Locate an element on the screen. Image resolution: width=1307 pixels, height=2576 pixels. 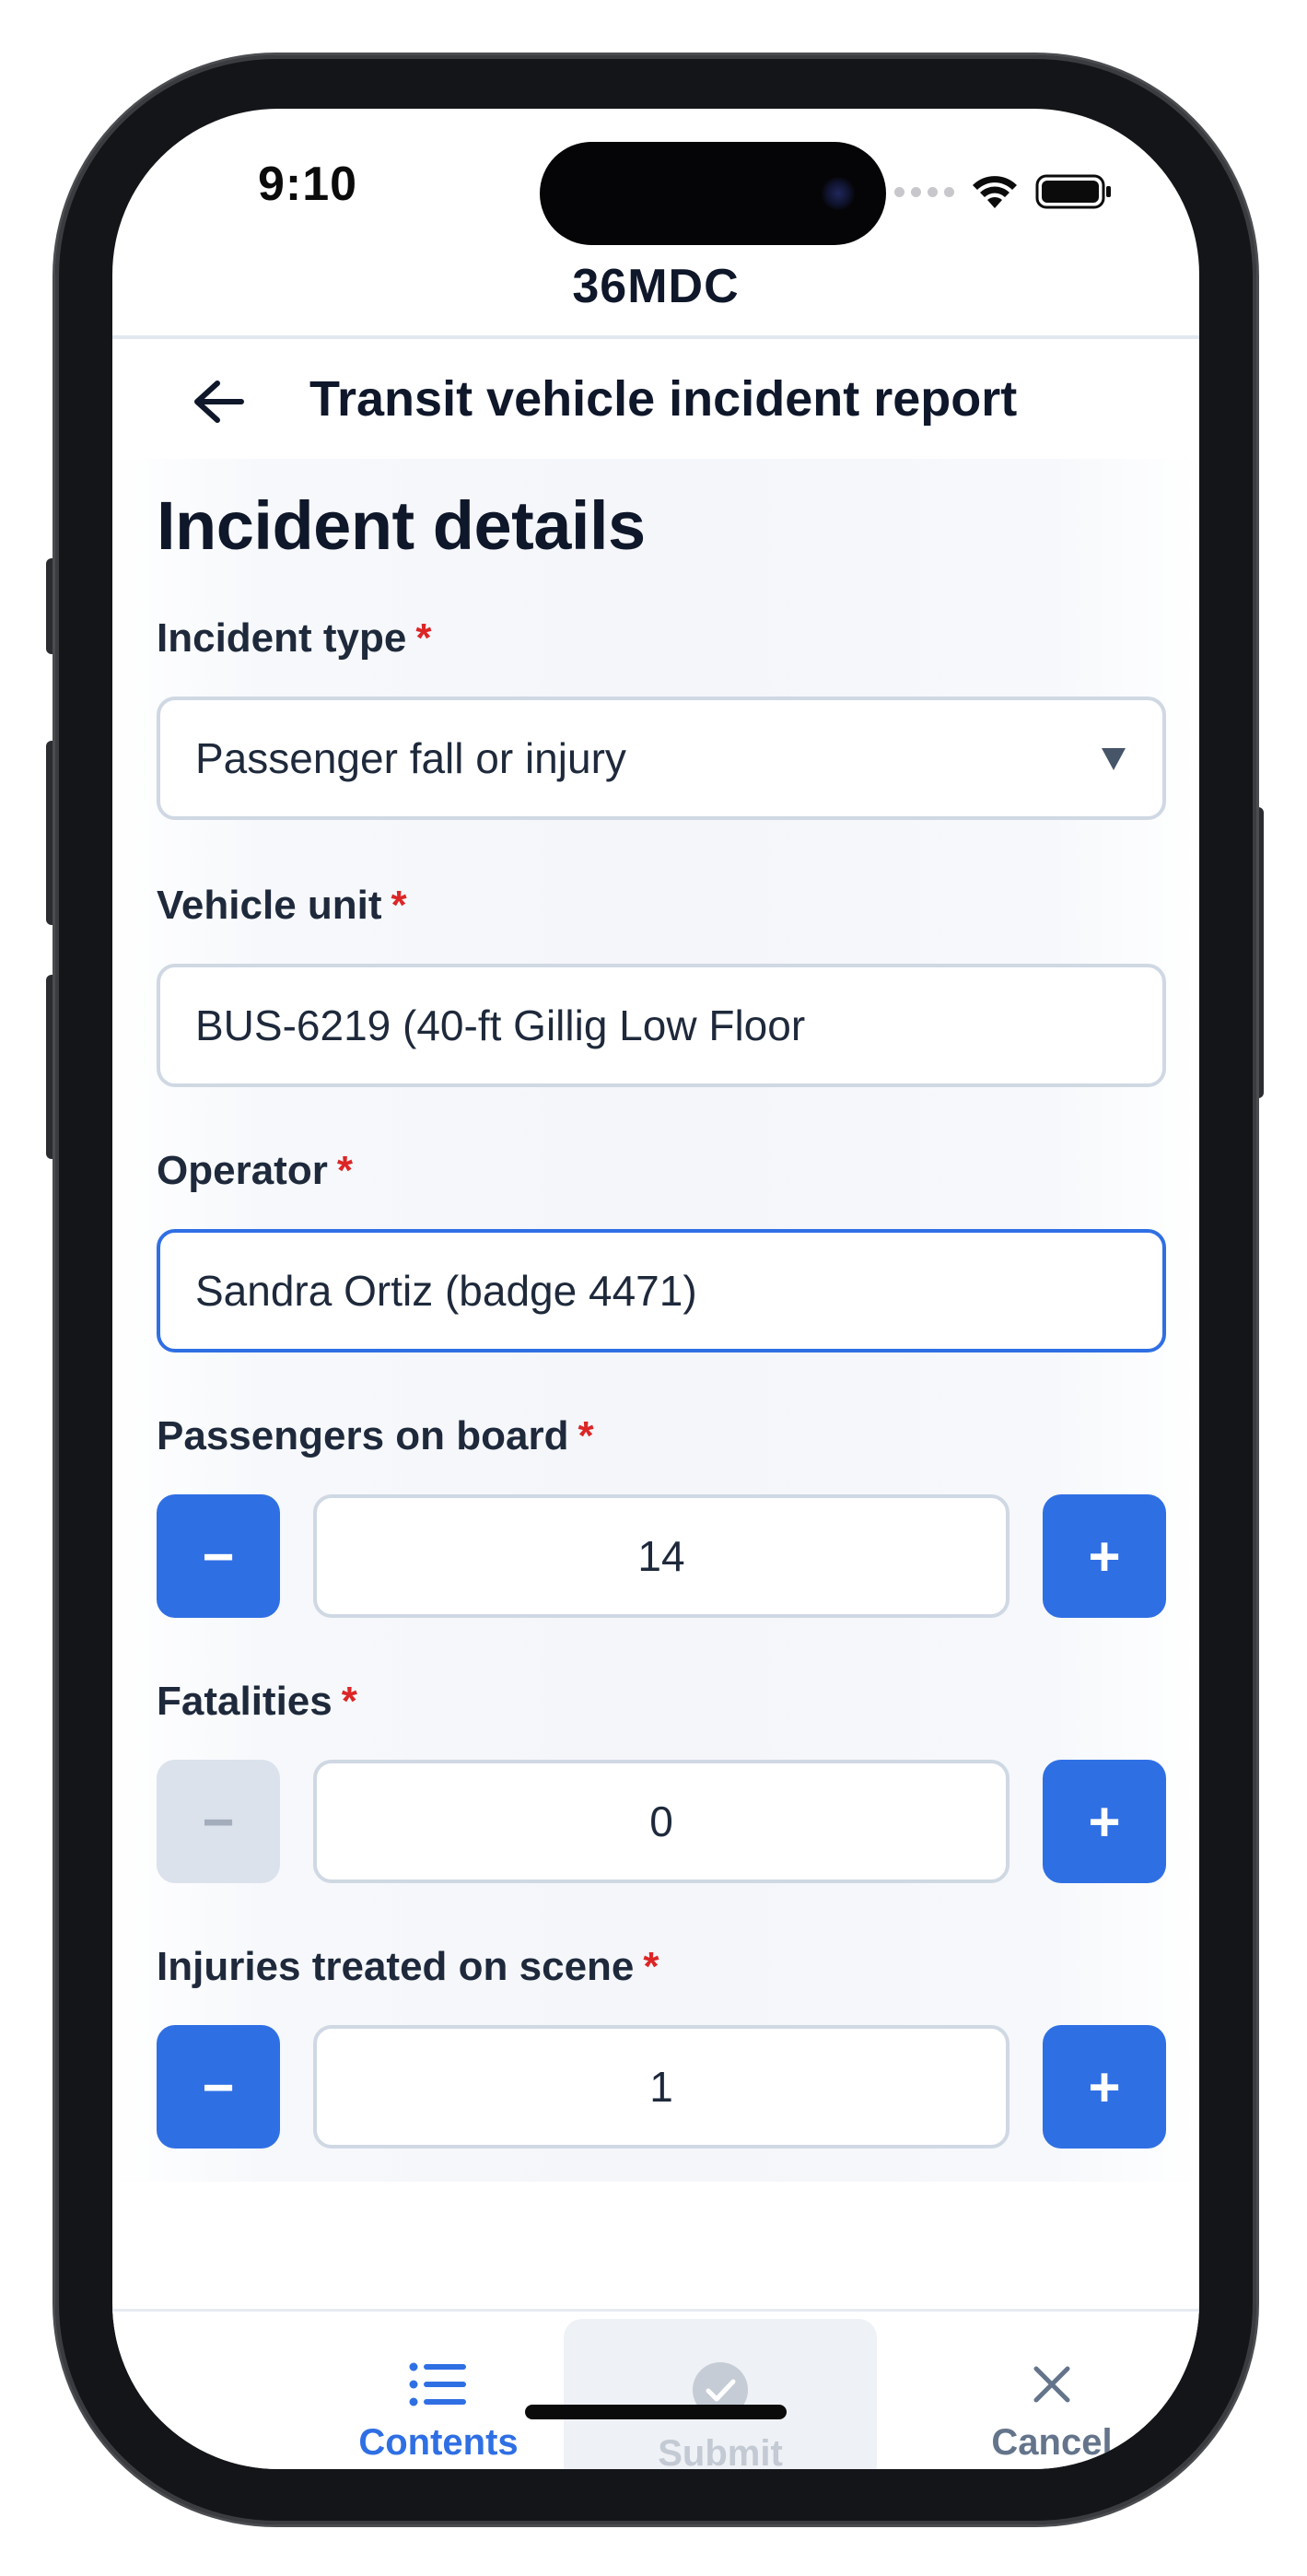
section-title: Incident details is located at coordinates (401, 525).